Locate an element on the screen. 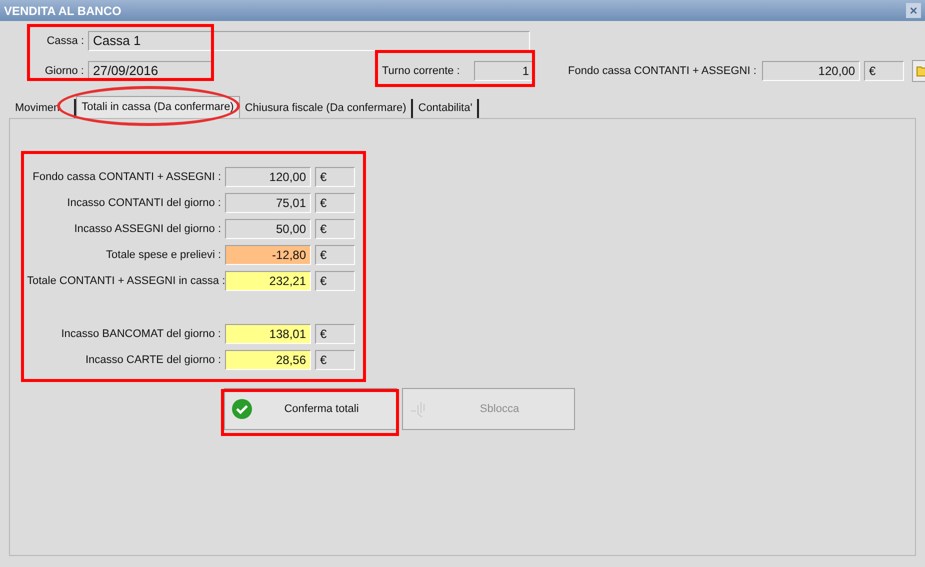 The width and height of the screenshot is (925, 567). amount-field: 232,21 is located at coordinates (268, 281).